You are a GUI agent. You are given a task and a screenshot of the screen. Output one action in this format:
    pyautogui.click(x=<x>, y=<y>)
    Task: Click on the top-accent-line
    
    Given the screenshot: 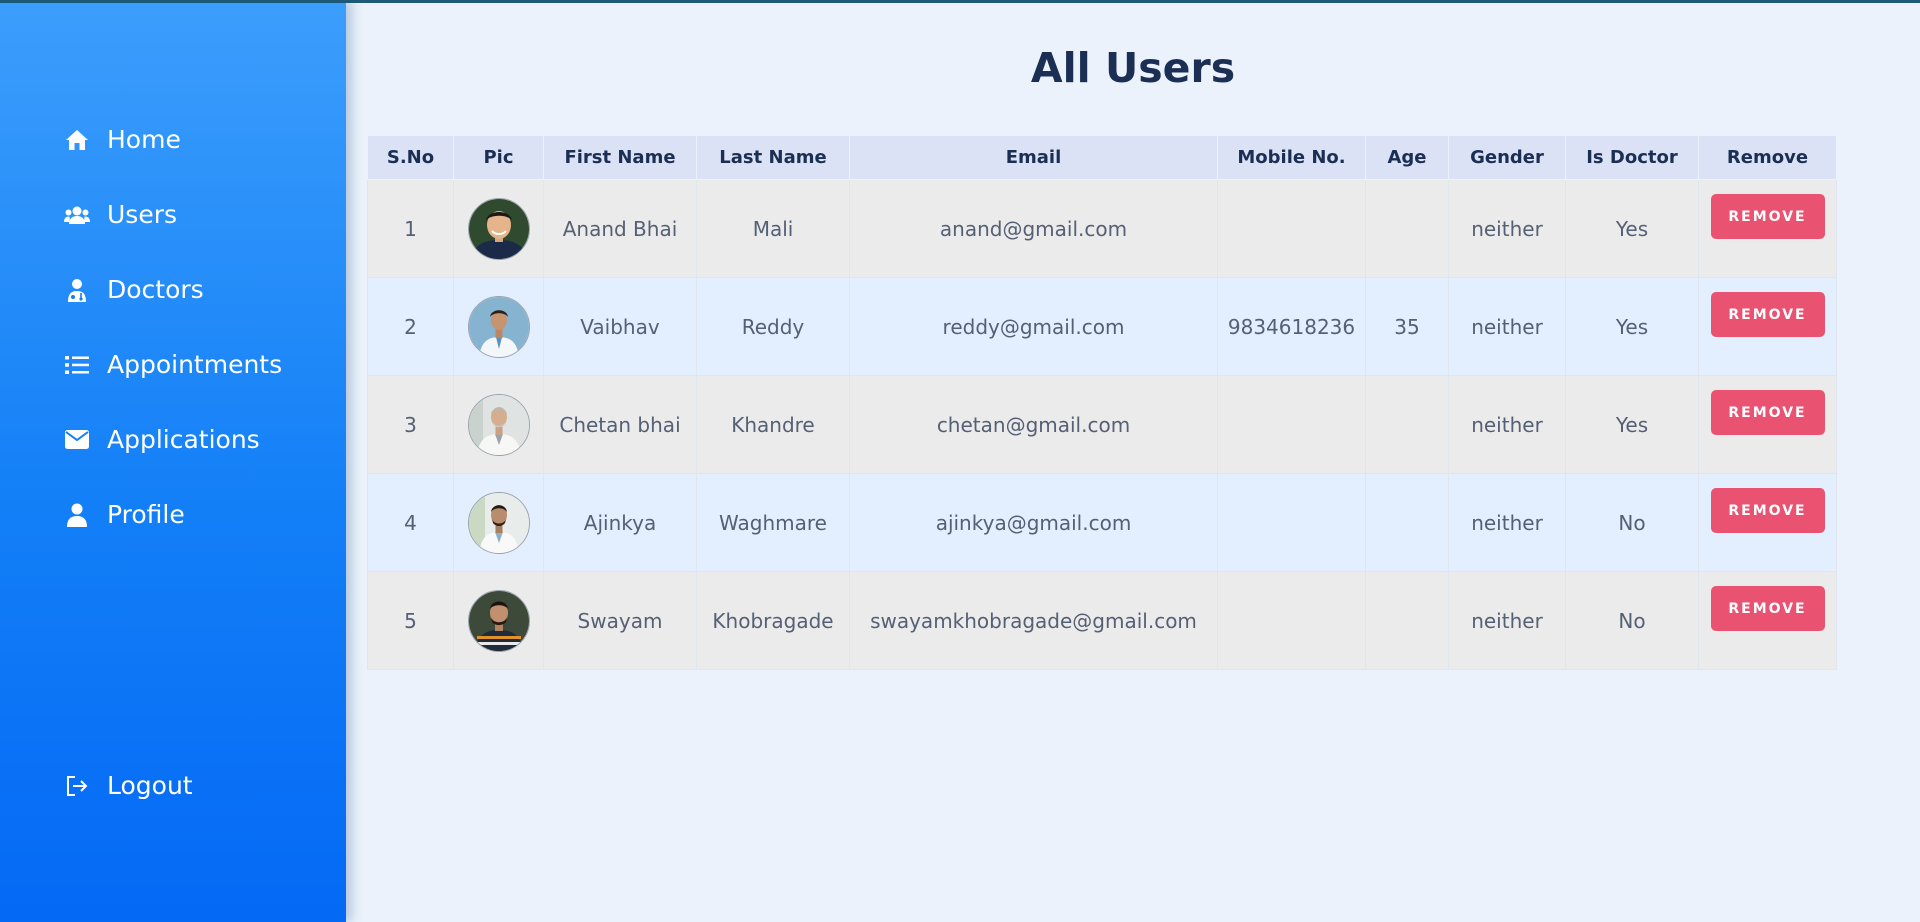 What is the action you would take?
    pyautogui.click(x=960, y=1)
    